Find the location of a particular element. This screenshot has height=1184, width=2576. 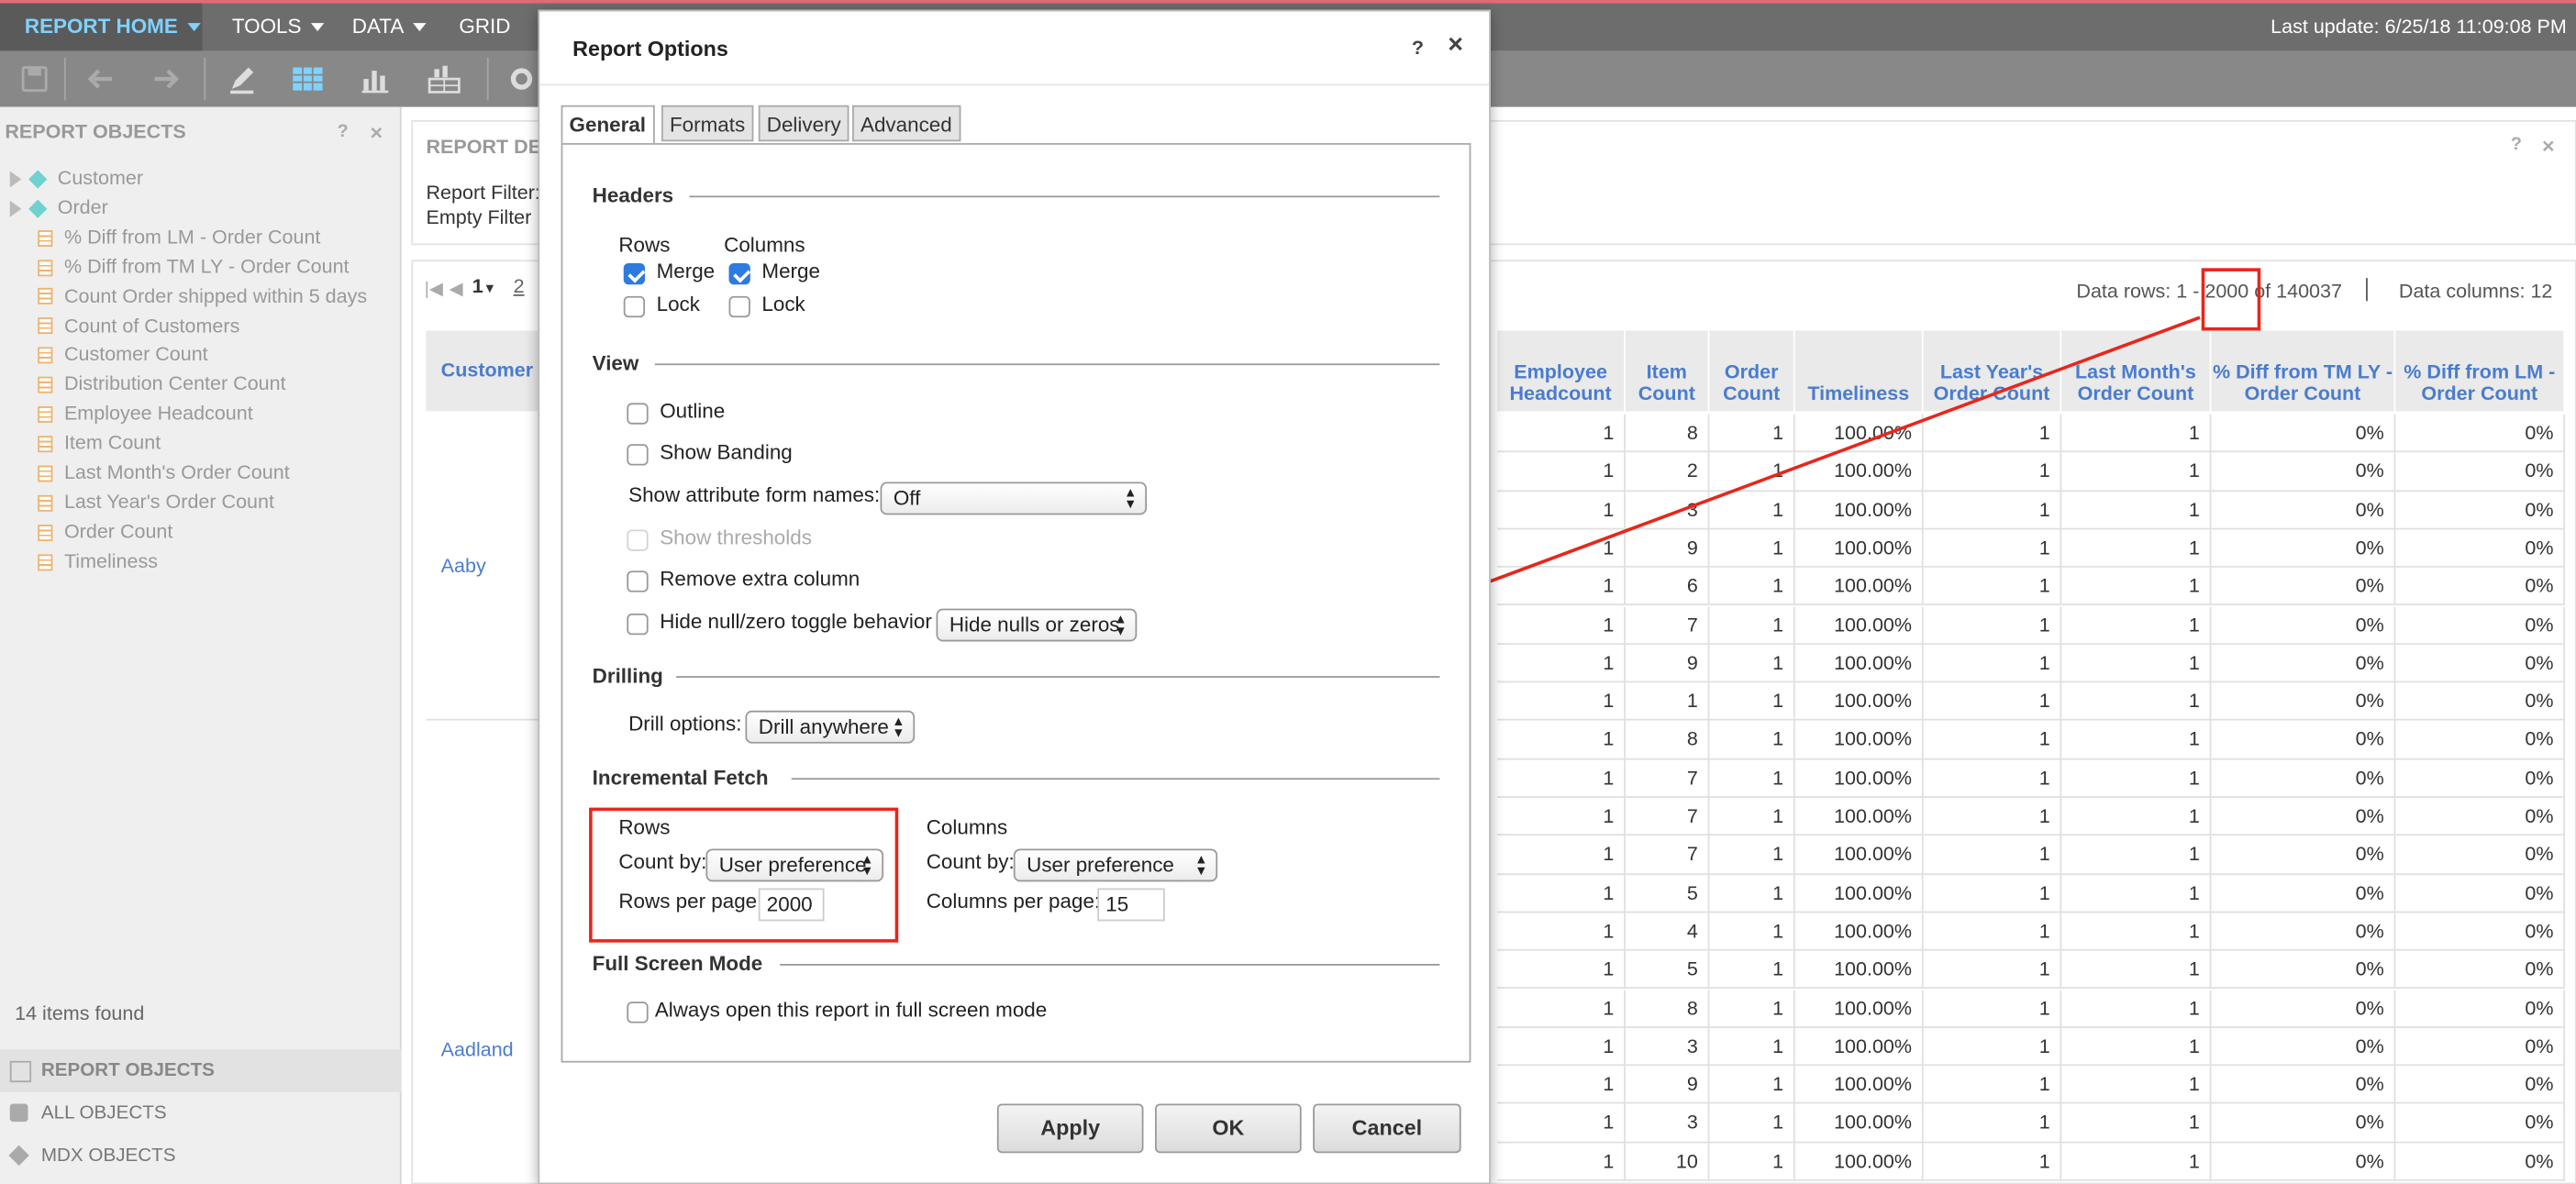

menu-report-home: REPORT HOME is located at coordinates (101, 27).